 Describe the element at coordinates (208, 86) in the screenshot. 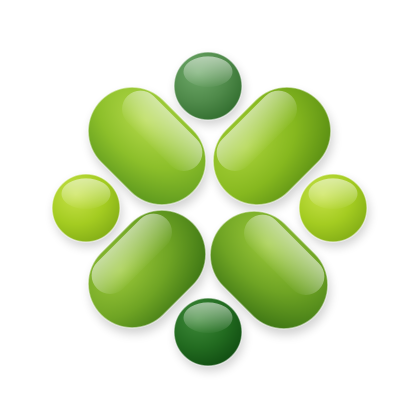

I see `top-circle-icon` at that location.